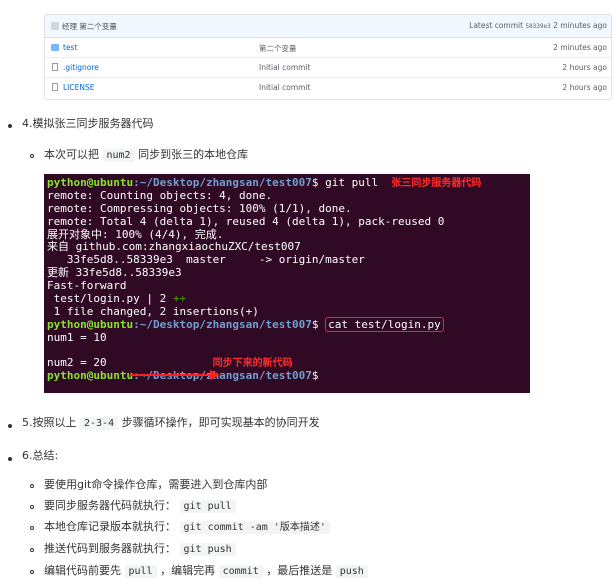  What do you see at coordinates (328, 68) in the screenshot?
I see `file-row: .gitignore Initial commit 2 hours ago` at bounding box center [328, 68].